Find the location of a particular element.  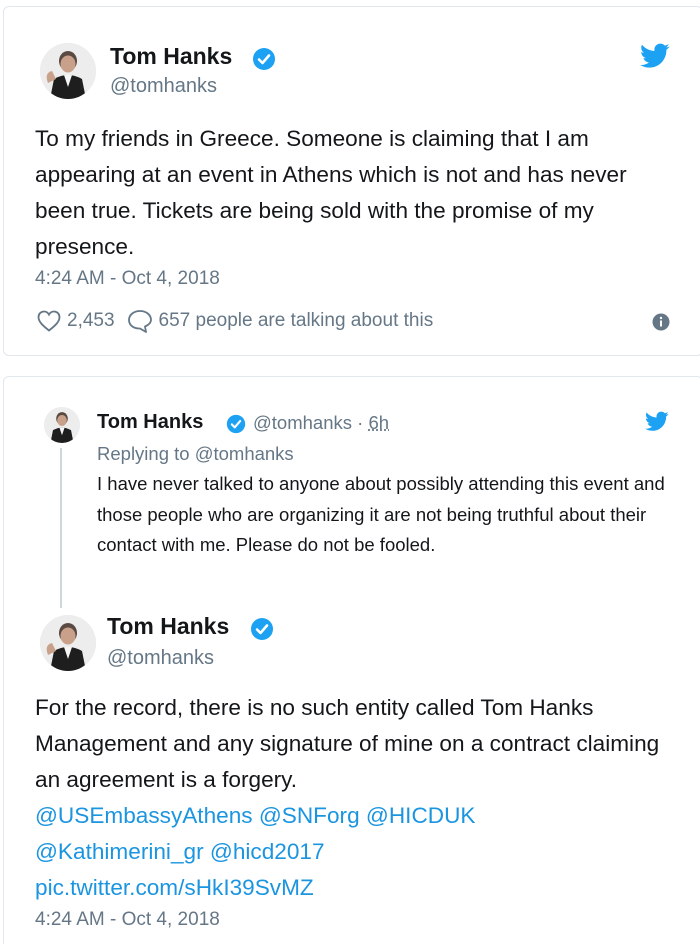

reply-author-name: Tom Hanks is located at coordinates (150, 422).